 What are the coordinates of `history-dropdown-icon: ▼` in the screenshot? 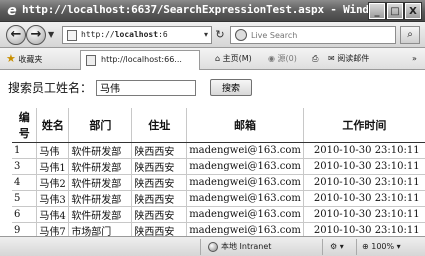 It's located at (51, 34).